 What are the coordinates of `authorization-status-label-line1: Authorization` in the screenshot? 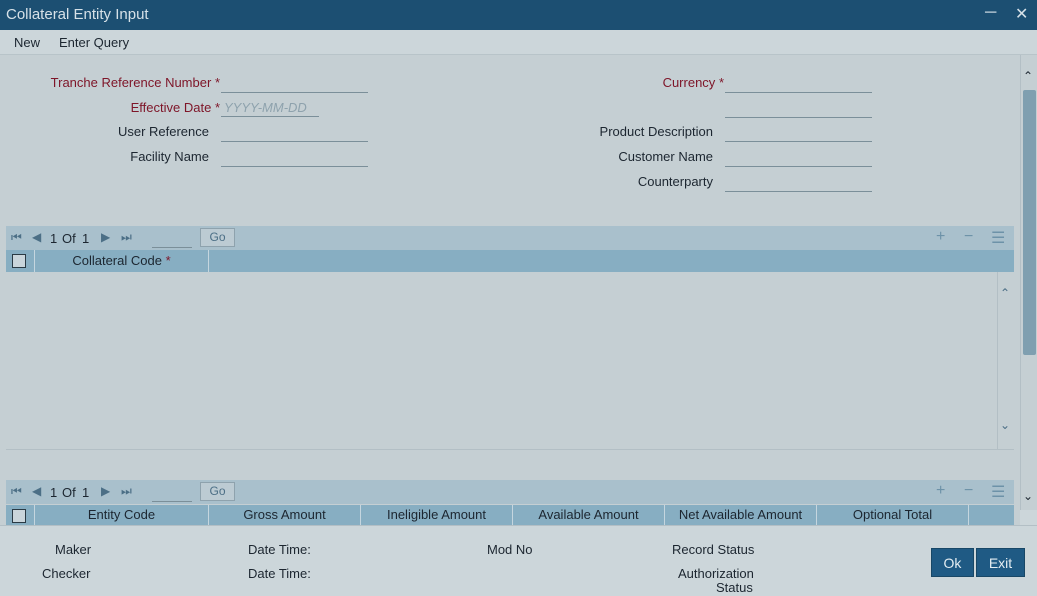 It's located at (716, 573).